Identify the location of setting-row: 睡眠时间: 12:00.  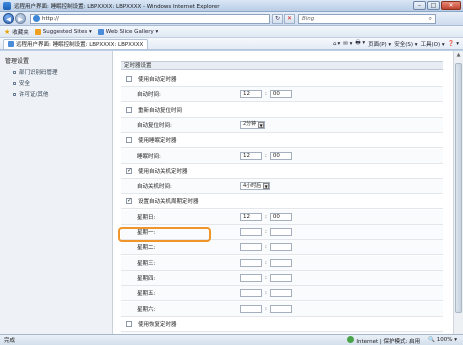
(282, 156).